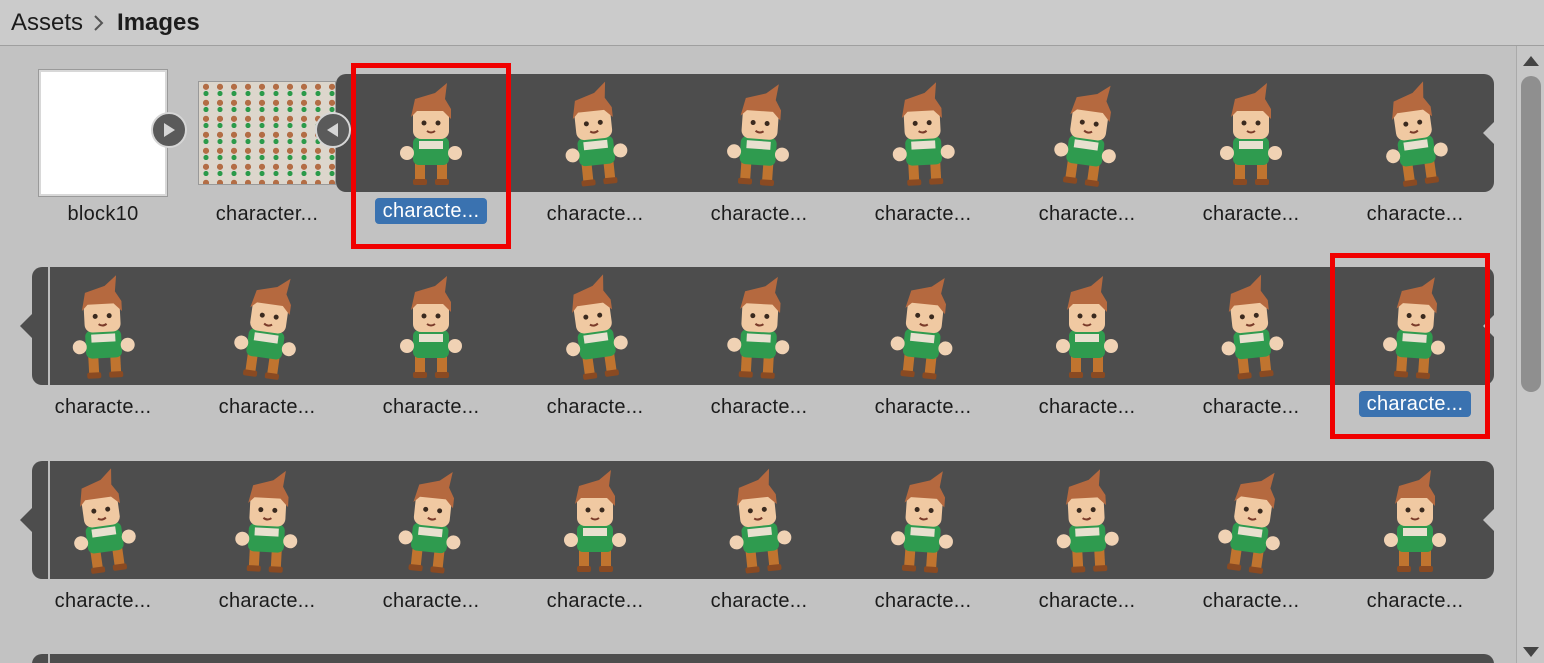 This screenshot has width=1544, height=663. I want to click on play-right-icon, so click(169, 130).